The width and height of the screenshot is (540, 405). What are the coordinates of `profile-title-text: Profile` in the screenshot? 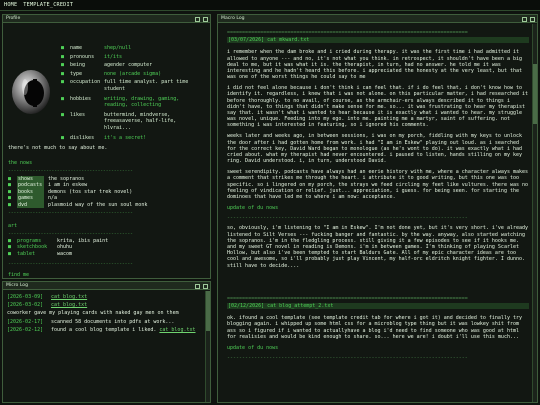 It's located at (13, 18).